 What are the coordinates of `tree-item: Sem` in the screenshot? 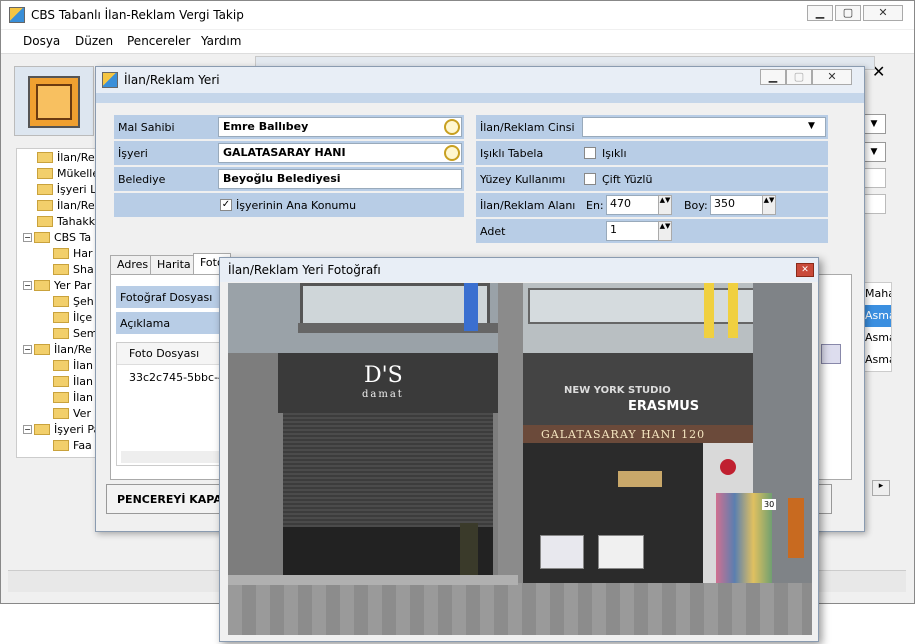 It's located at (61, 333).